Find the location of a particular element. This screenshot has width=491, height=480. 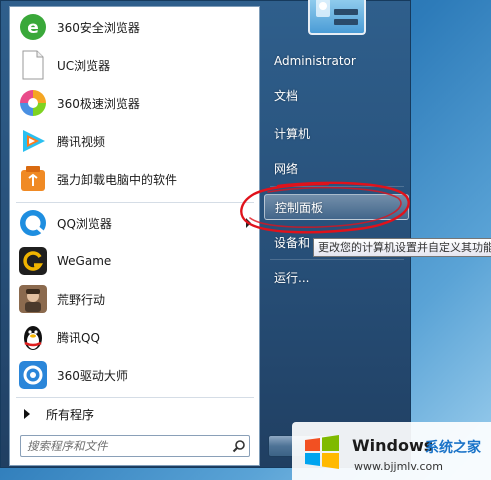

program-label: WeGame is located at coordinates (84, 261).